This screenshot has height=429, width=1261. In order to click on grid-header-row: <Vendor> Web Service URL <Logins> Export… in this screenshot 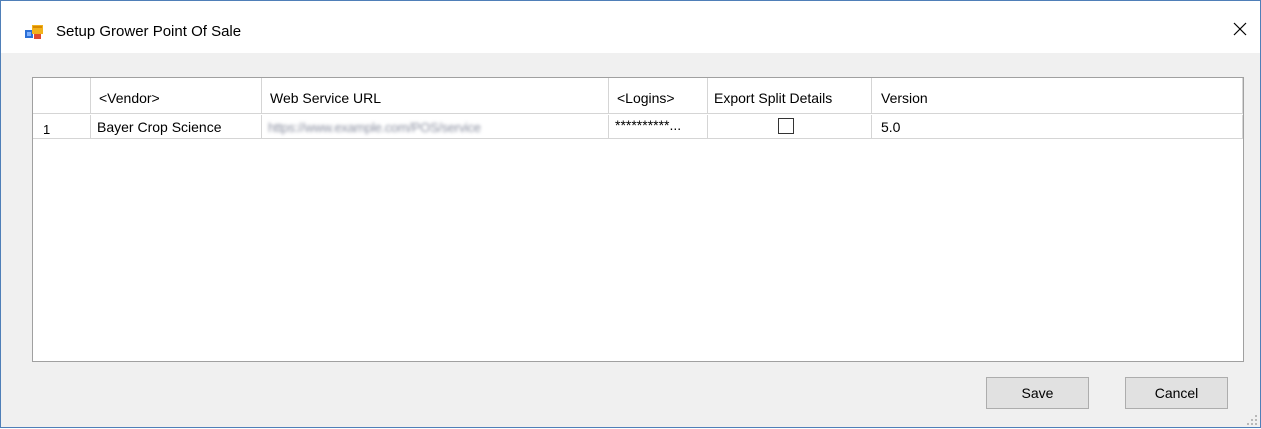, I will do `click(638, 96)`.